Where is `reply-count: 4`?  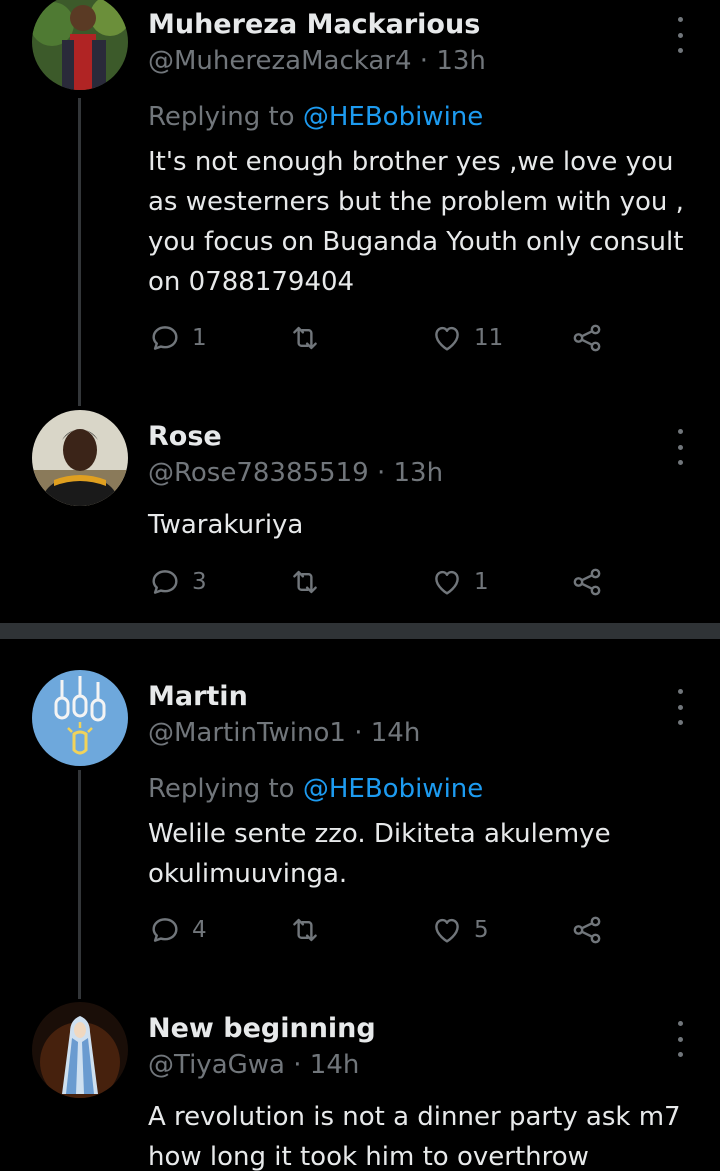 reply-count: 4 is located at coordinates (199, 930).